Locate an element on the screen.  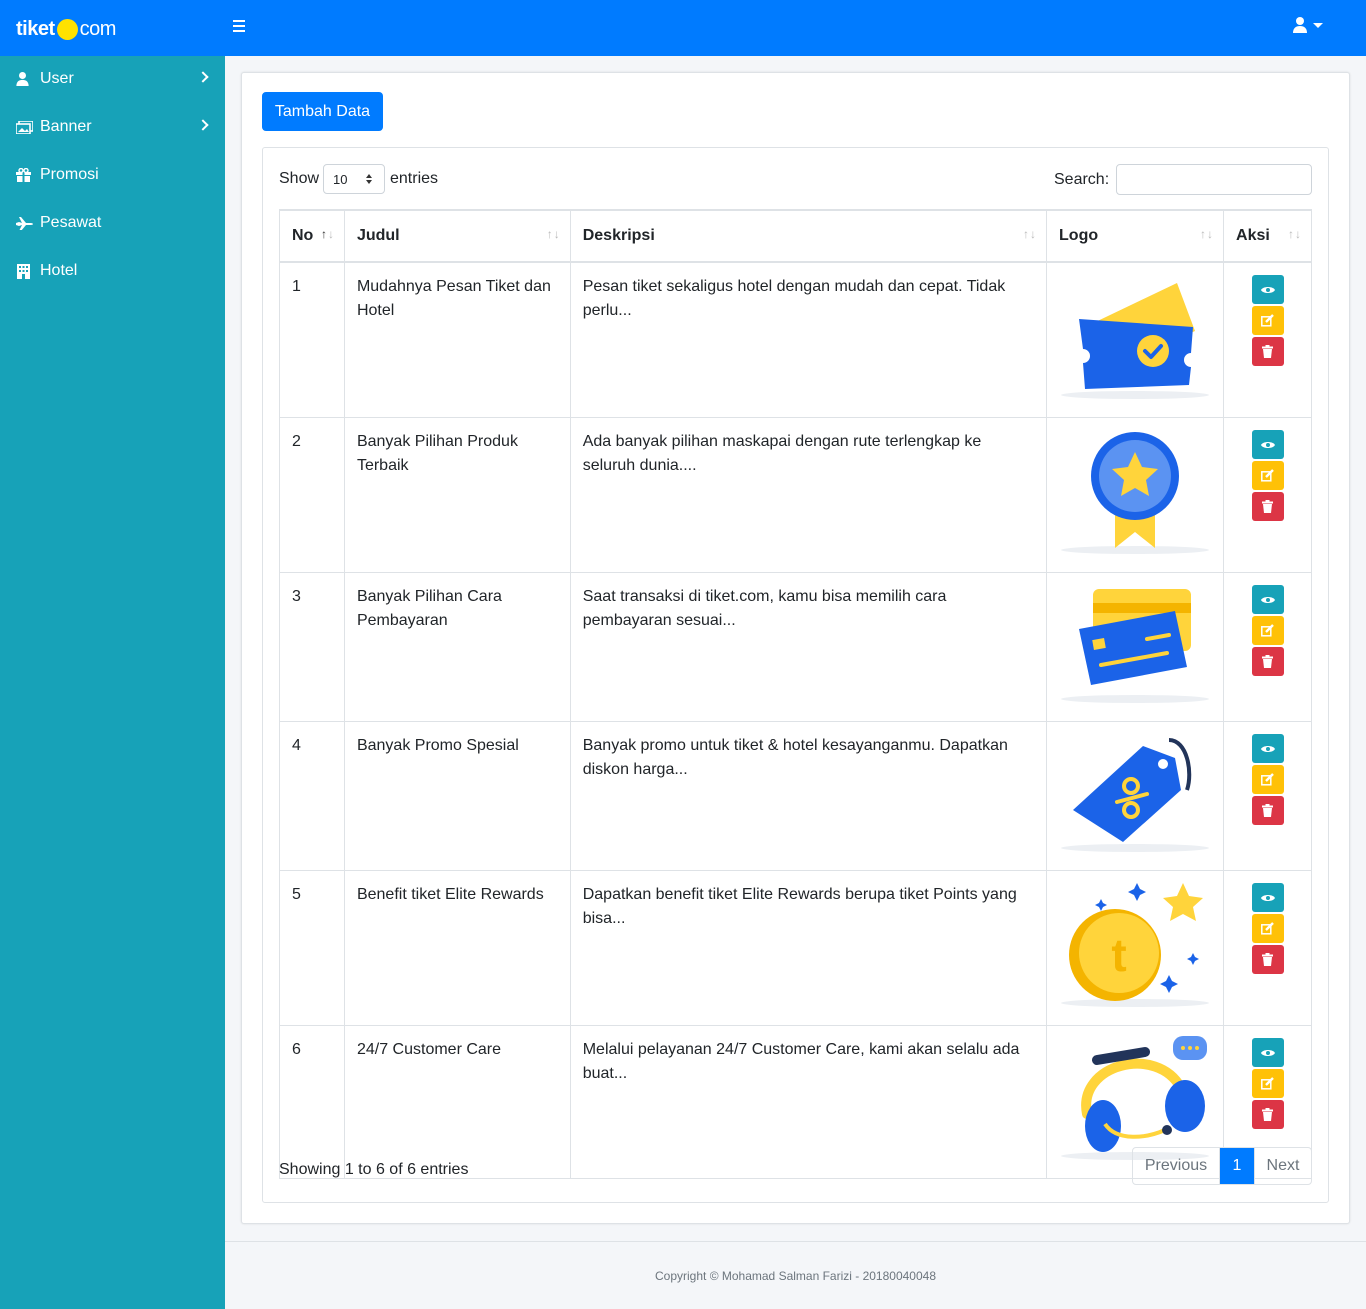
sidebar-item-banner: Banner is located at coordinates (112, 127).